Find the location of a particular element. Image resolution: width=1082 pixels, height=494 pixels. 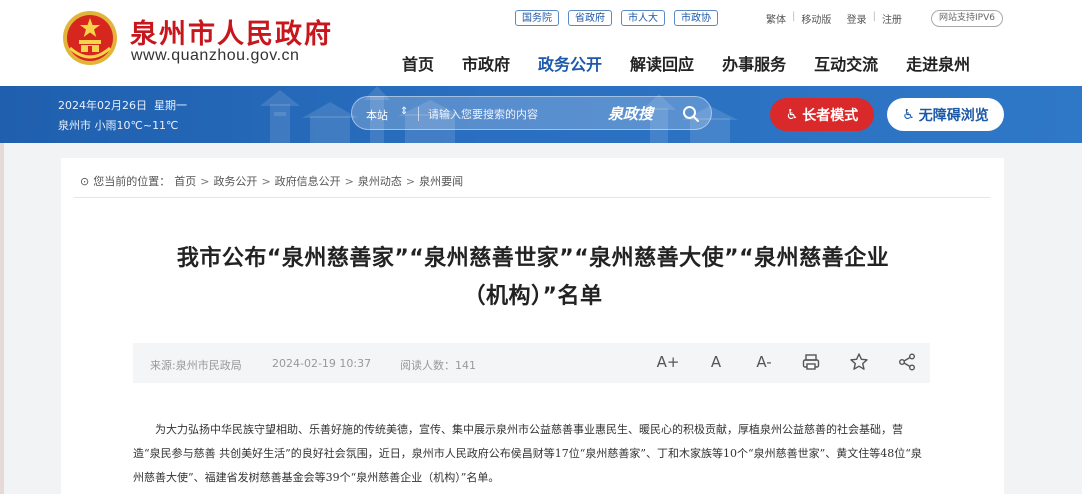

font-decrease-button: A- is located at coordinates (764, 362).